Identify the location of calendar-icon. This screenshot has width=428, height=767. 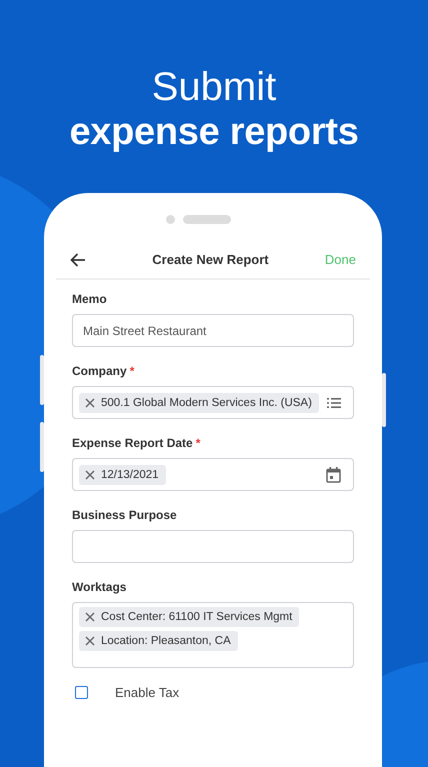
(333, 474).